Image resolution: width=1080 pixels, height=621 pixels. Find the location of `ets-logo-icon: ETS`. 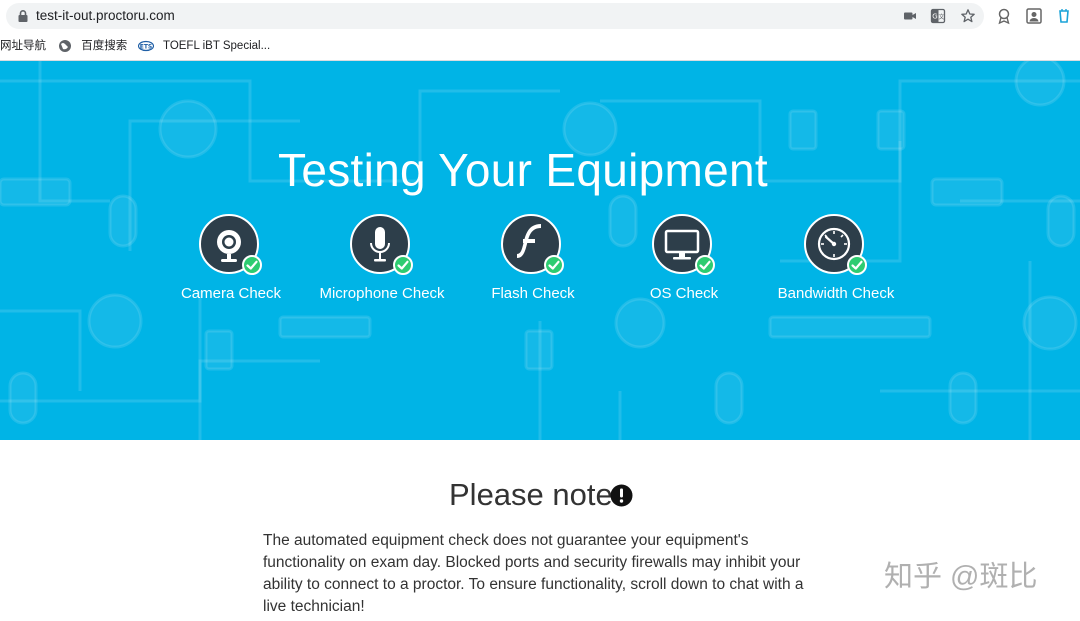

ets-logo-icon: ETS is located at coordinates (146, 46).